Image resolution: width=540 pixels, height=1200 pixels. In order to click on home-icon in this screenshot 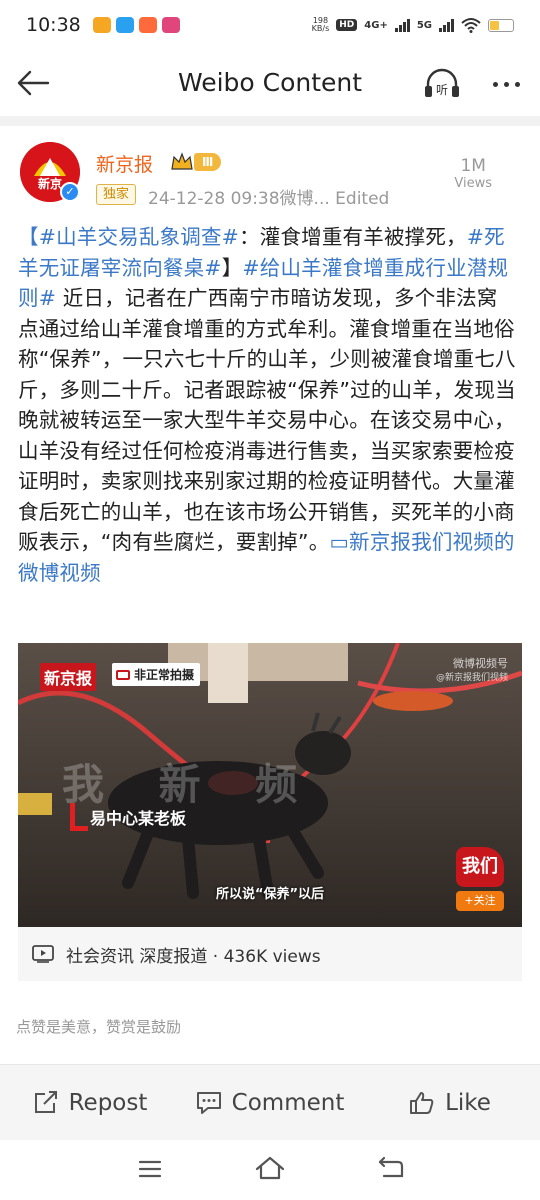, I will do `click(270, 1168)`.